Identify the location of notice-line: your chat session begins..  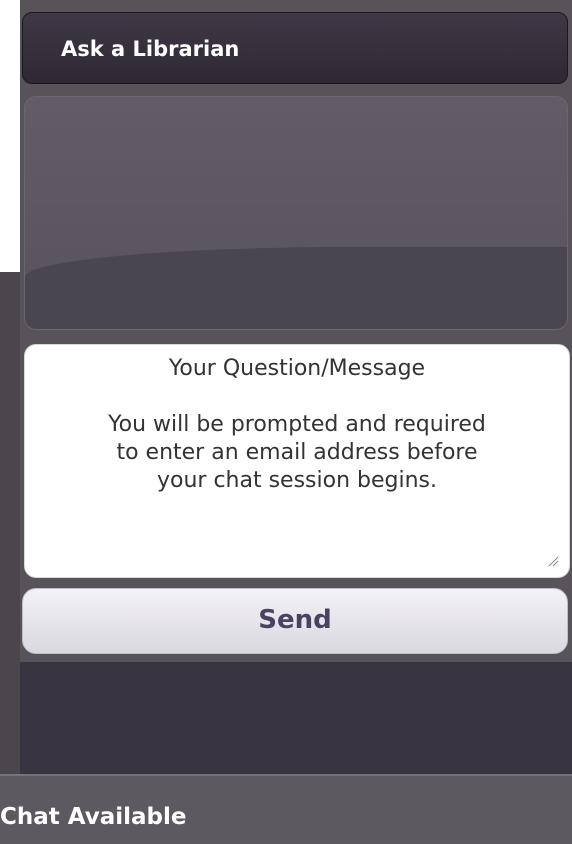
(296, 480).